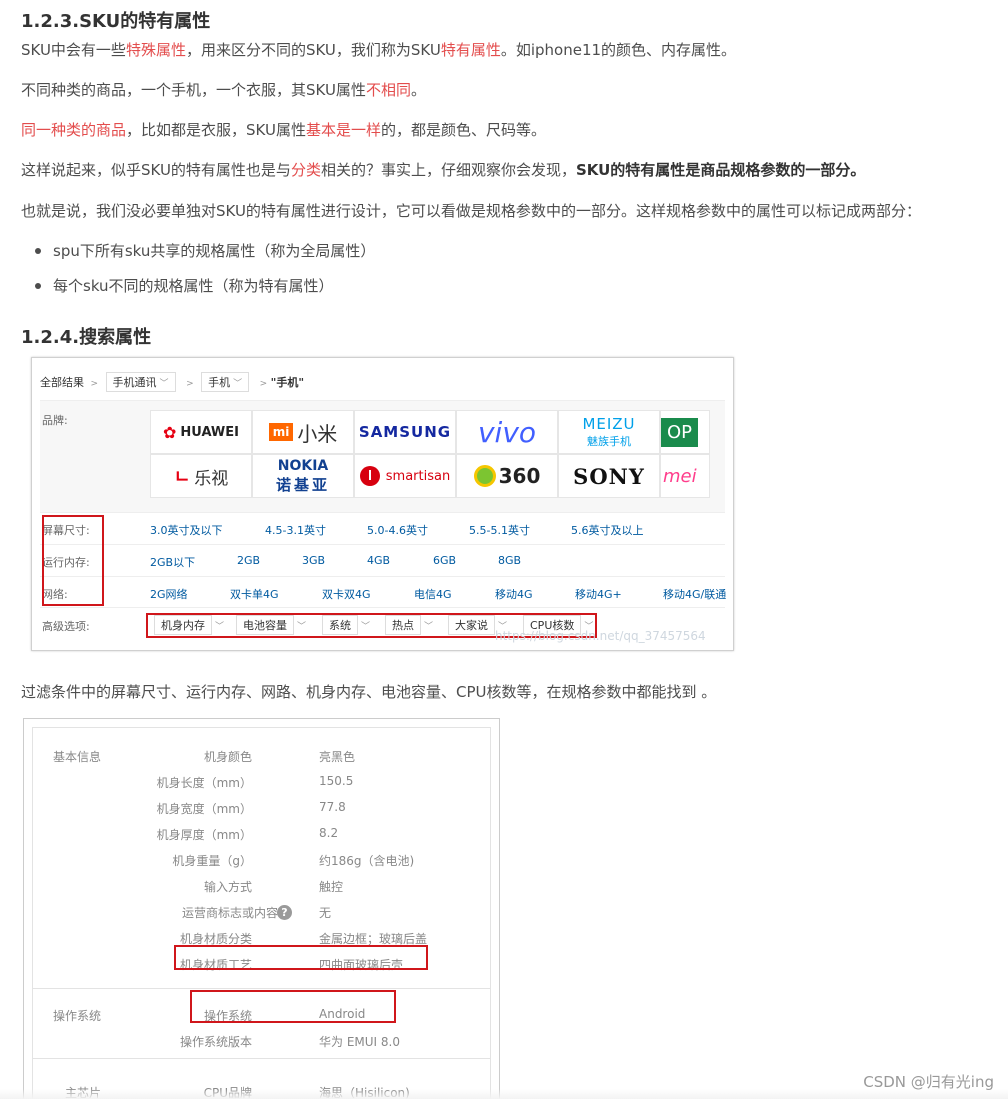 This screenshot has width=1008, height=1099. I want to click on brand-text: HUAWEI, so click(209, 432).